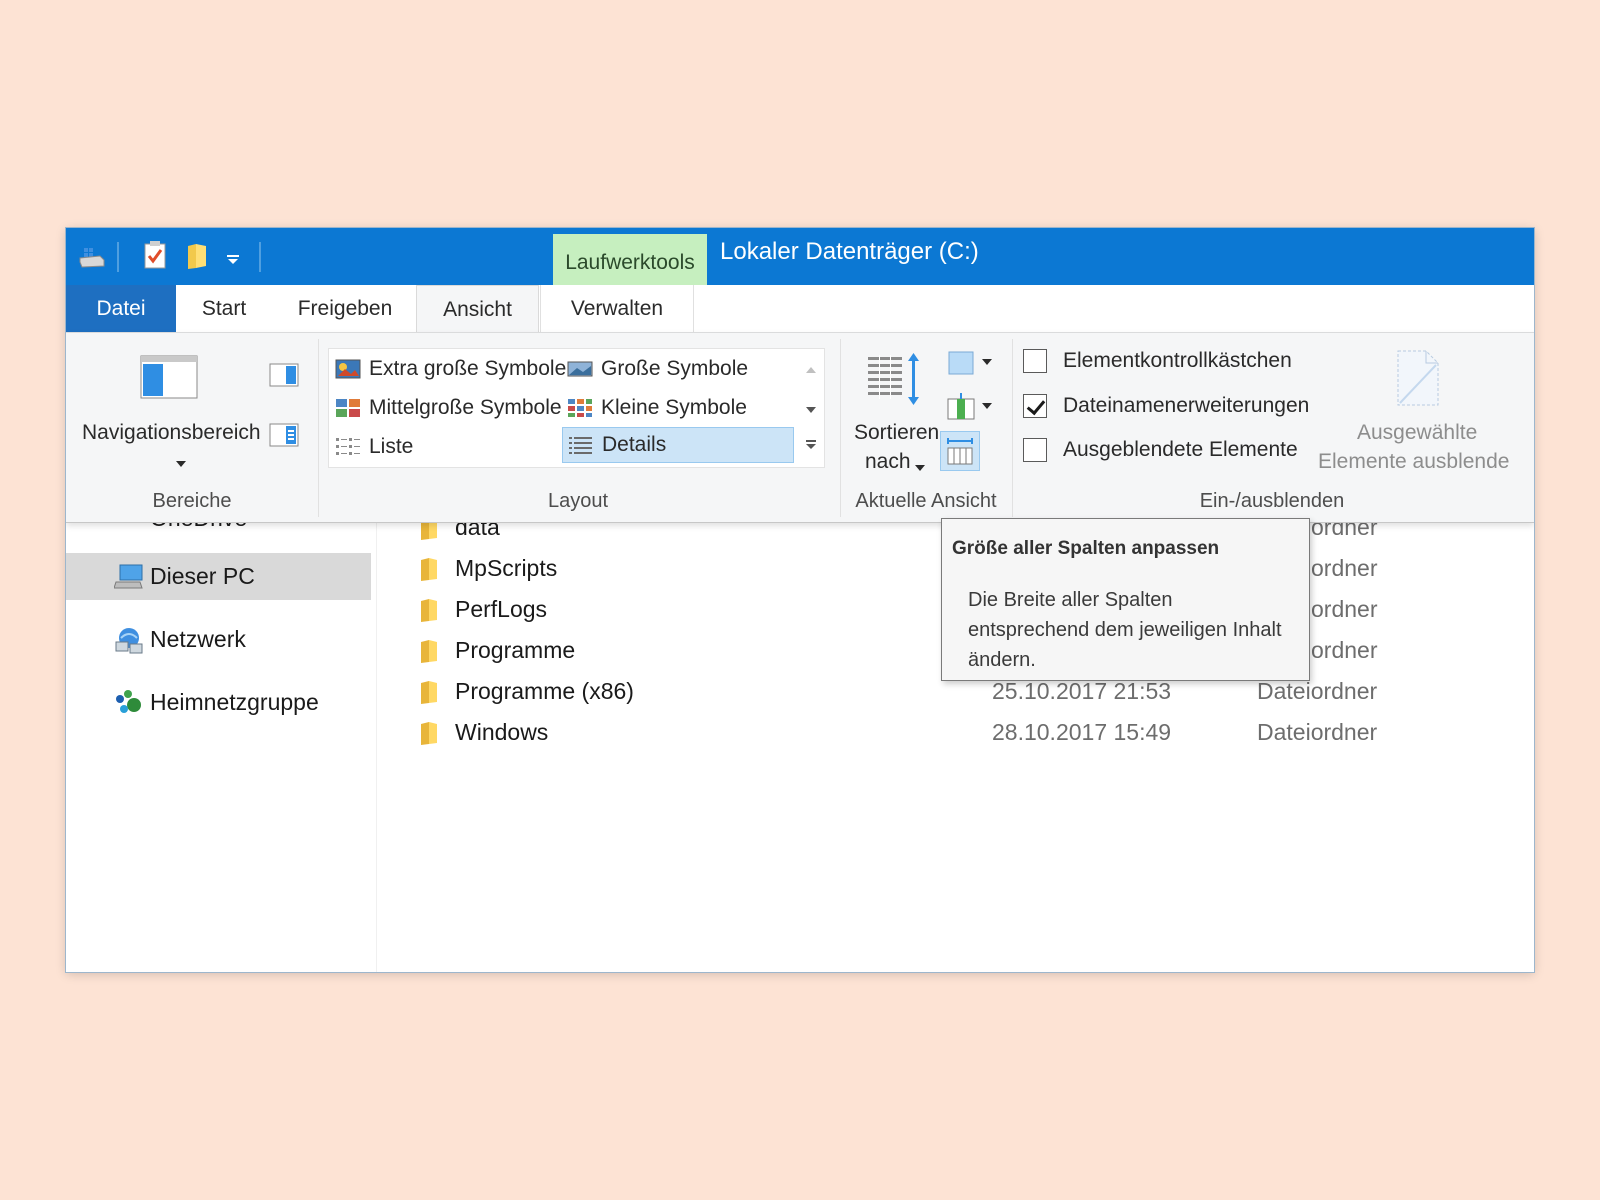 Image resolution: width=1600 pixels, height=1200 pixels. Describe the element at coordinates (960, 451) in the screenshot. I see `size-all-columns-icon` at that location.